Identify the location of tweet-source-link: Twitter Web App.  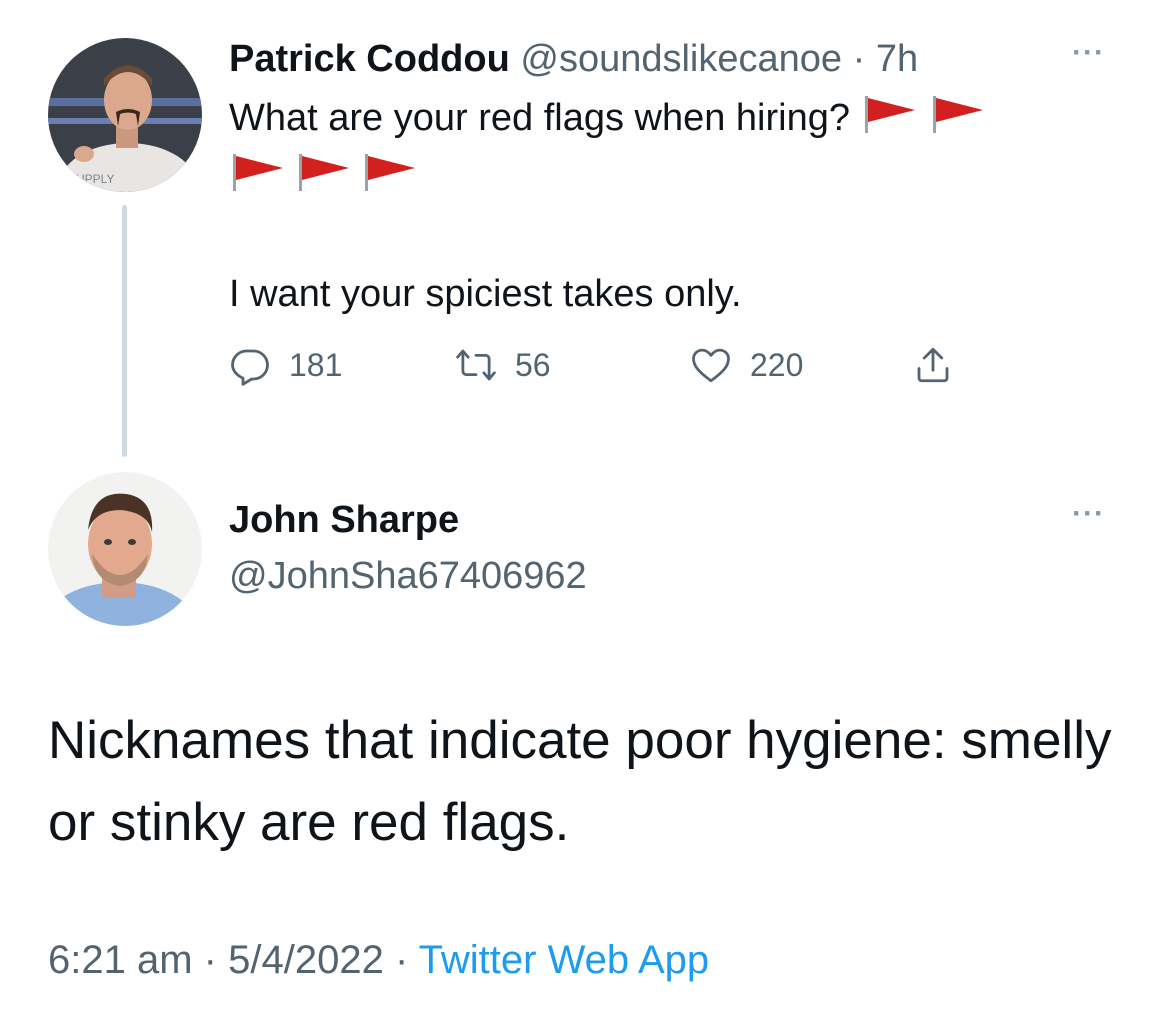
(564, 960).